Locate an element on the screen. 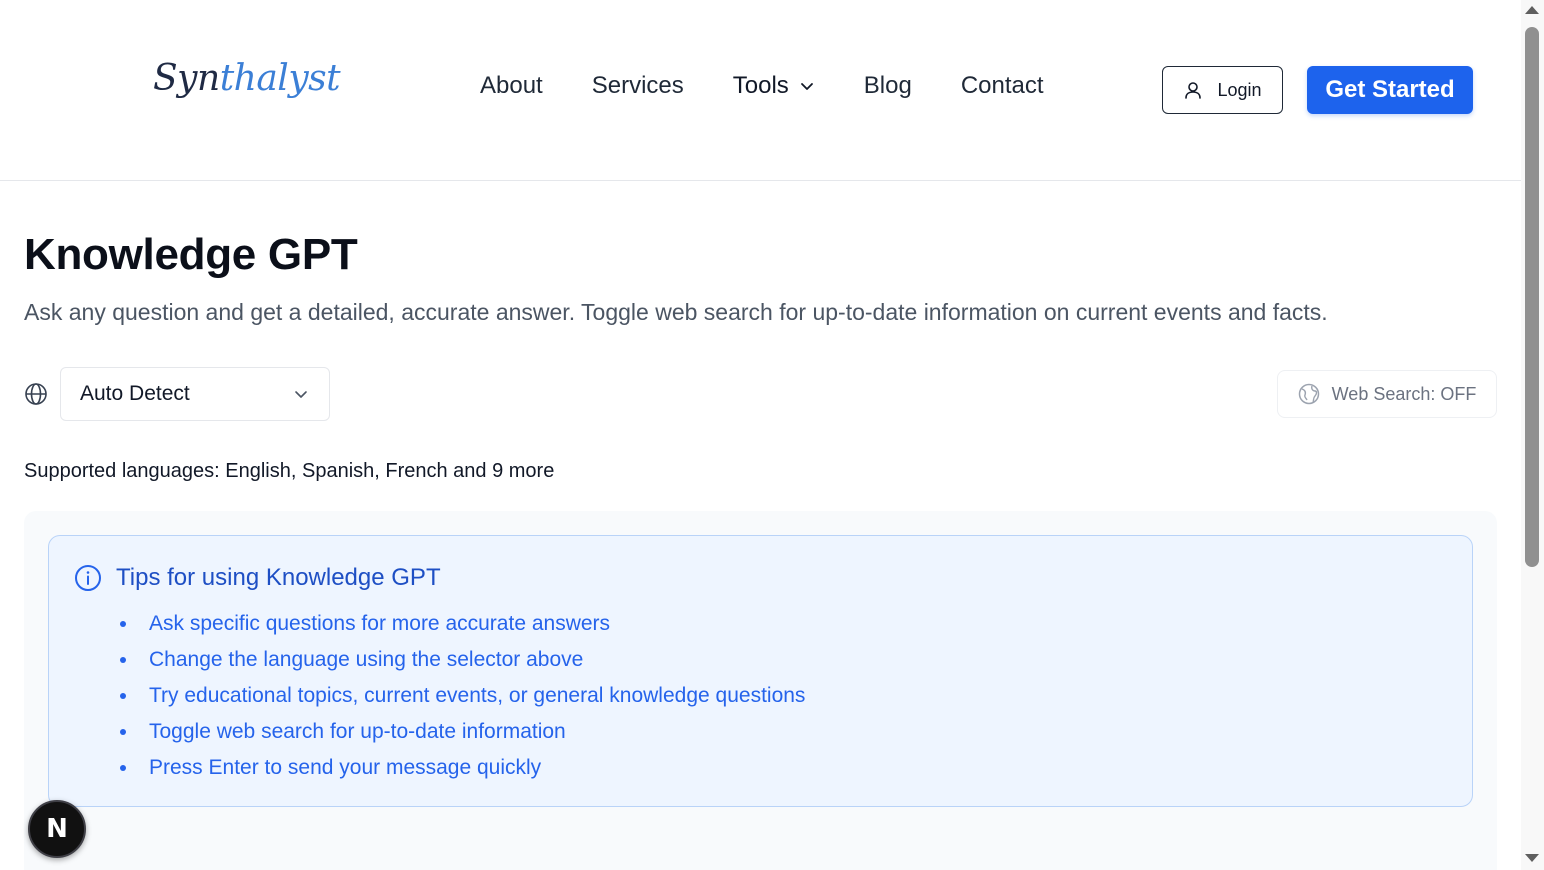 The width and height of the screenshot is (1544, 870). scroll-up-arrow-icon is located at coordinates (1532, 10).